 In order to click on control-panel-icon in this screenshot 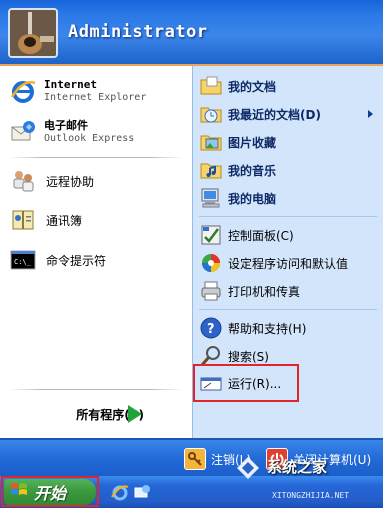, I will do `click(211, 235)`.